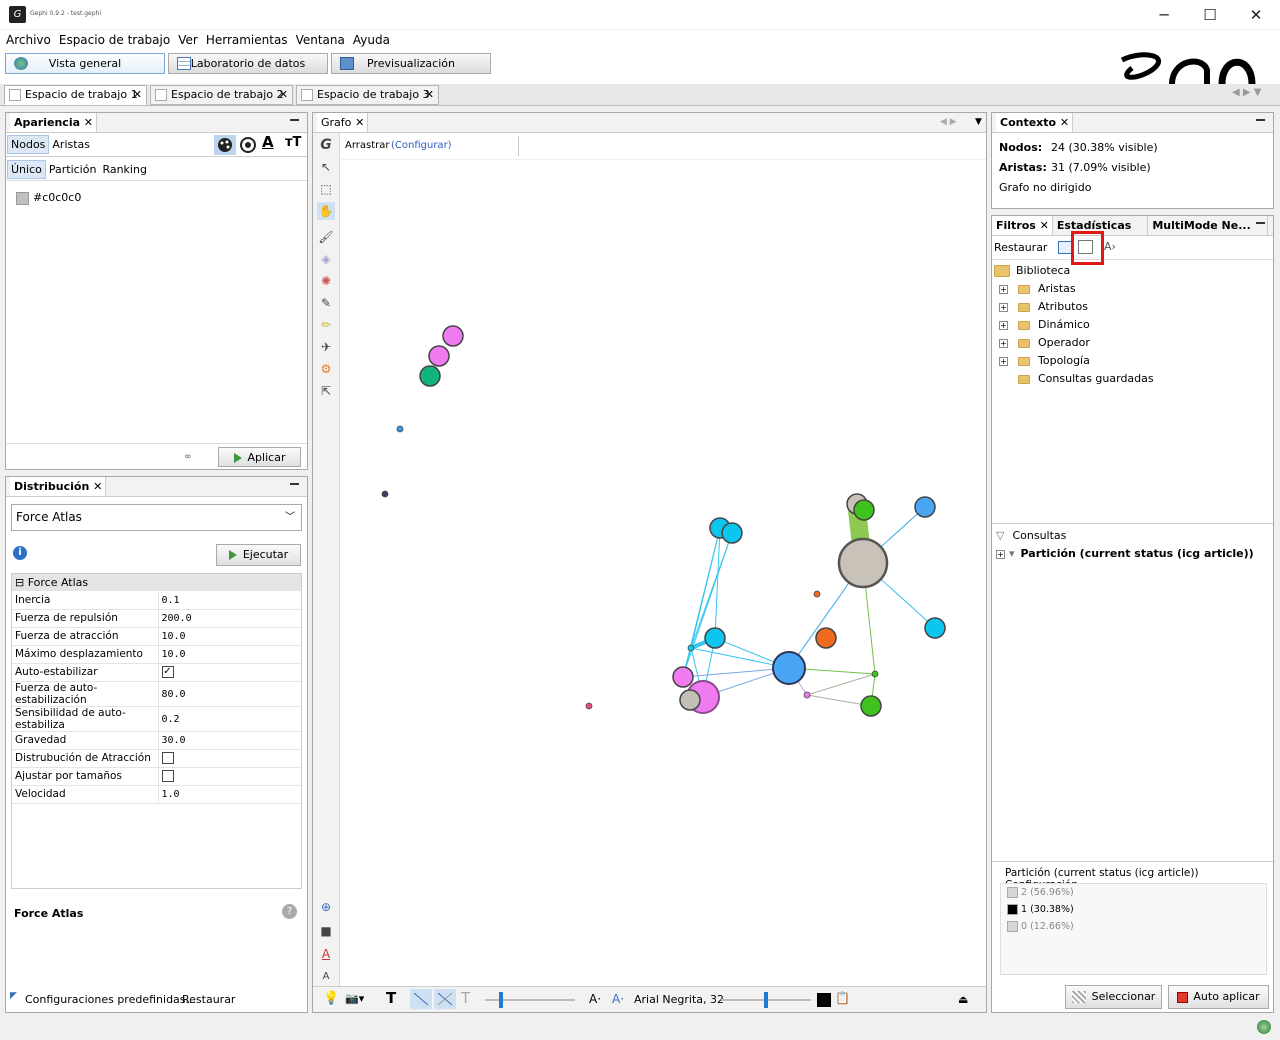 The height and width of the screenshot is (1040, 1280). Describe the element at coordinates (1133, 926) in the screenshot. I see `legend-item: 0 (12.66%)` at that location.